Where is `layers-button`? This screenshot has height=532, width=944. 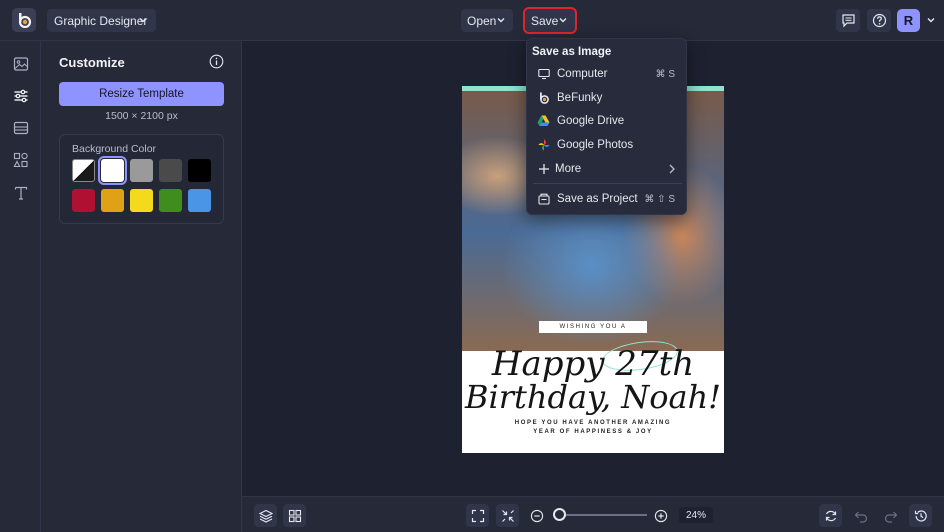 layers-button is located at coordinates (265, 515).